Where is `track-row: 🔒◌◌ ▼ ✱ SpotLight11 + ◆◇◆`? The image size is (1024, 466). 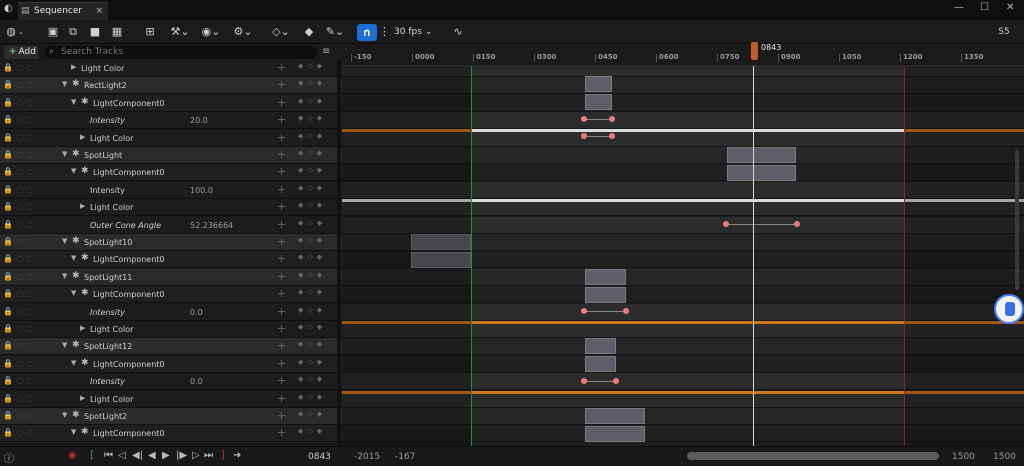
track-row: 🔒◌◌ ▼ ✱ SpotLight11 + ◆◇◆ is located at coordinates (171, 277).